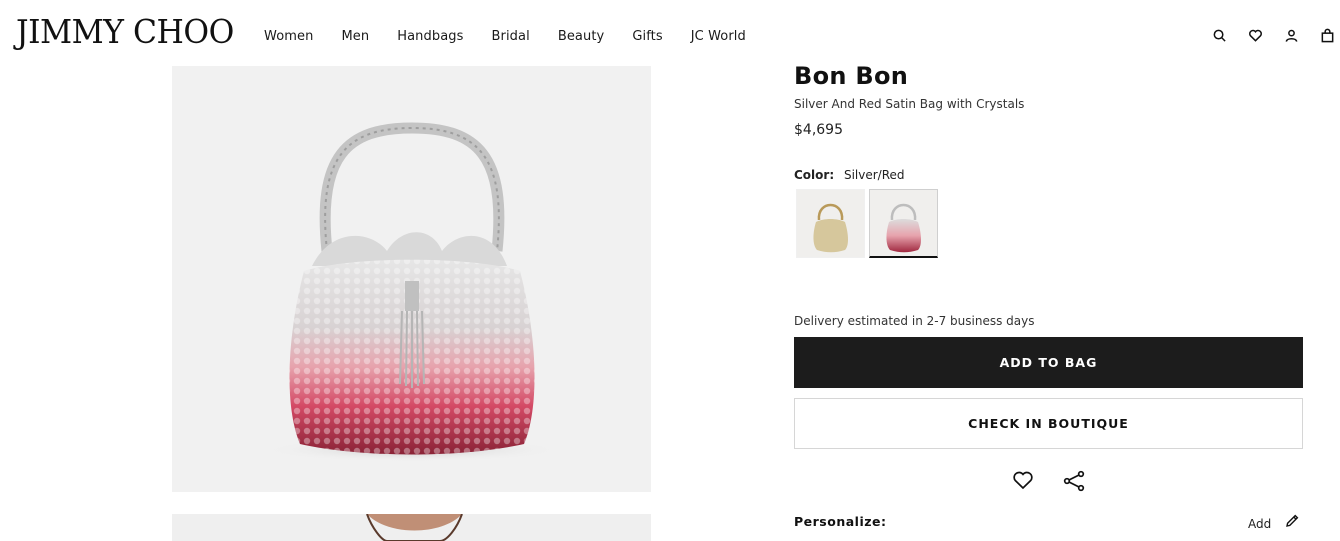 This screenshot has width=1340, height=541. I want to click on nav-item-beauty: Beauty, so click(581, 36).